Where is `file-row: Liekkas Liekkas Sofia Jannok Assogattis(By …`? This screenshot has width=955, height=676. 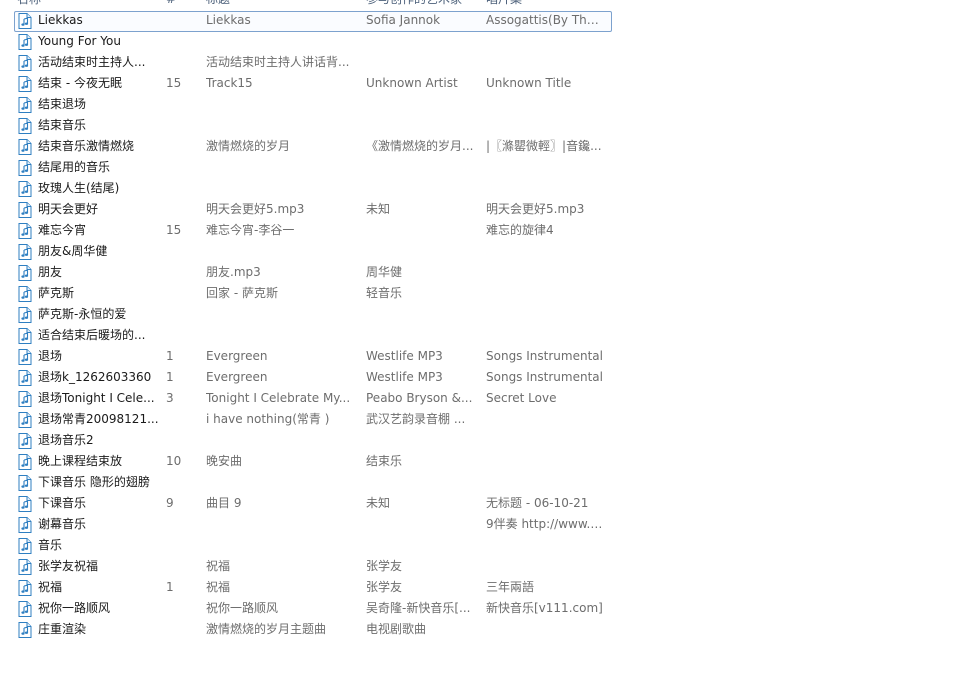 file-row: Liekkas Liekkas Sofia Jannok Assogattis(By … is located at coordinates (313, 21).